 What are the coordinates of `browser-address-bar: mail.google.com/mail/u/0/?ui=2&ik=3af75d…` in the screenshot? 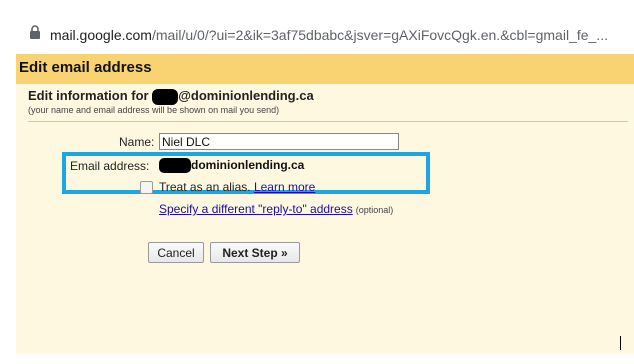 It's located at (317, 25).